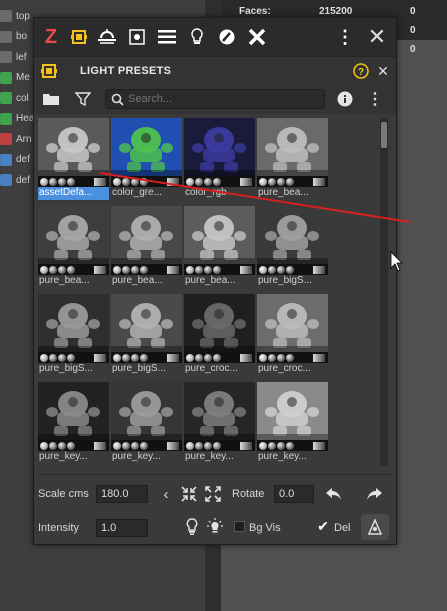 Image resolution: width=447 pixels, height=611 pixels. What do you see at coordinates (374, 494) in the screenshot?
I see `redo-icon` at bounding box center [374, 494].